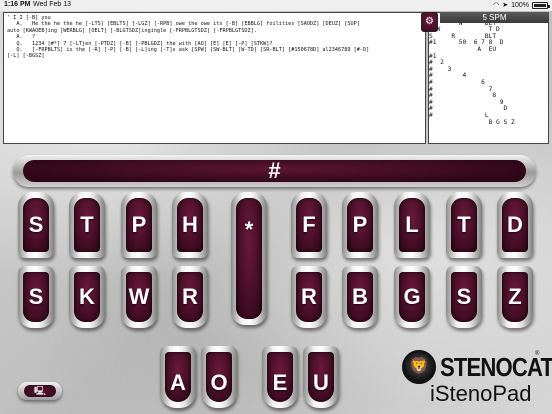 This screenshot has width=552, height=414. What do you see at coordinates (472, 122) in the screenshot?
I see `tape-line: B G S Z` at bounding box center [472, 122].